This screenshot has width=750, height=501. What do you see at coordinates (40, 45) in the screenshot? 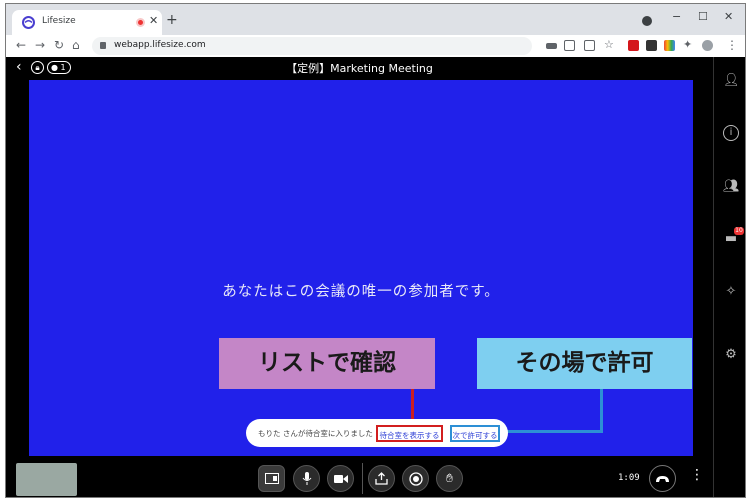
I see `forward-icon: →` at bounding box center [40, 45].